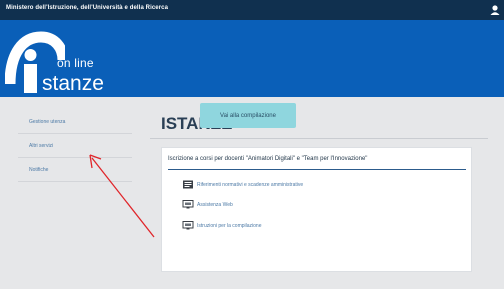 The image size is (504, 289). I want to click on panel-divider, so click(317, 169).